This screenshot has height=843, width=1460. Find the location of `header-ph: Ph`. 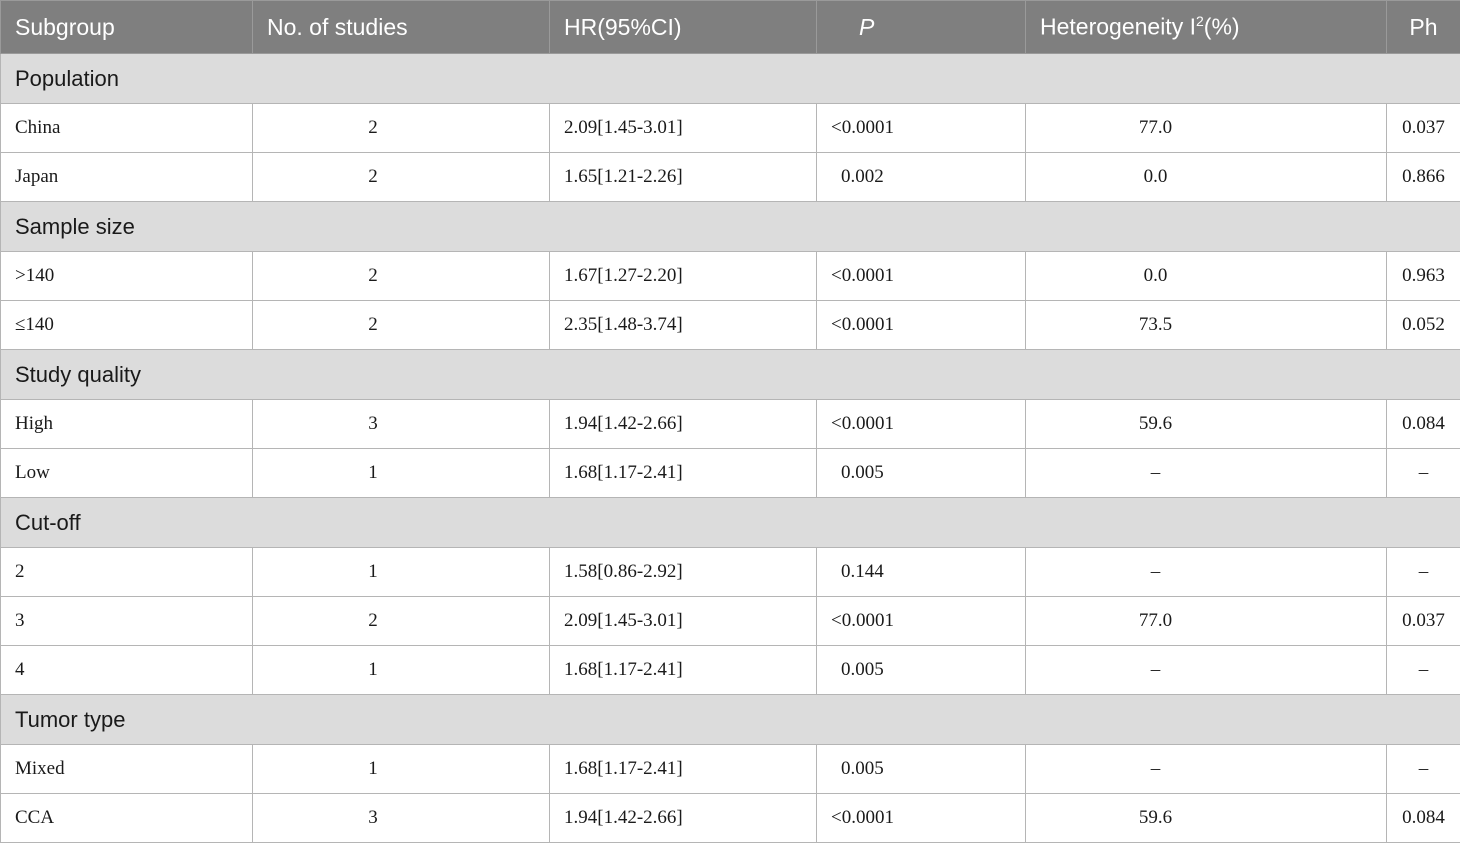

header-ph: Ph is located at coordinates (1423, 27).